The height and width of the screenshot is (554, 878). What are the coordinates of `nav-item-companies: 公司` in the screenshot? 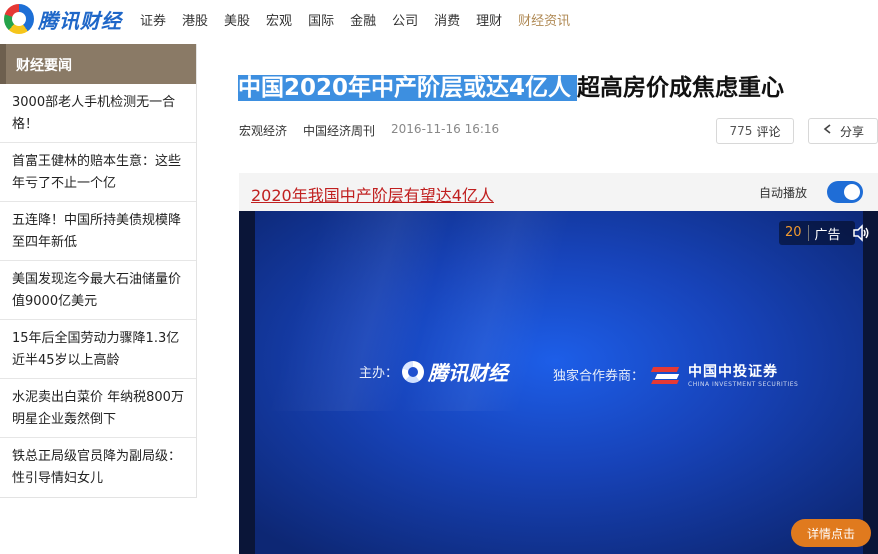 It's located at (405, 19).